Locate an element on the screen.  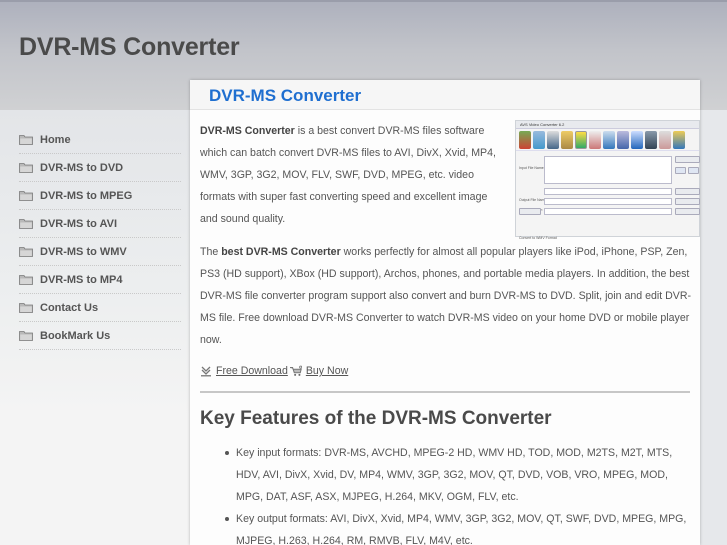
sidebar-item-dvr-ms-to-avi: DVR-MS to AVI is located at coordinates (100, 224).